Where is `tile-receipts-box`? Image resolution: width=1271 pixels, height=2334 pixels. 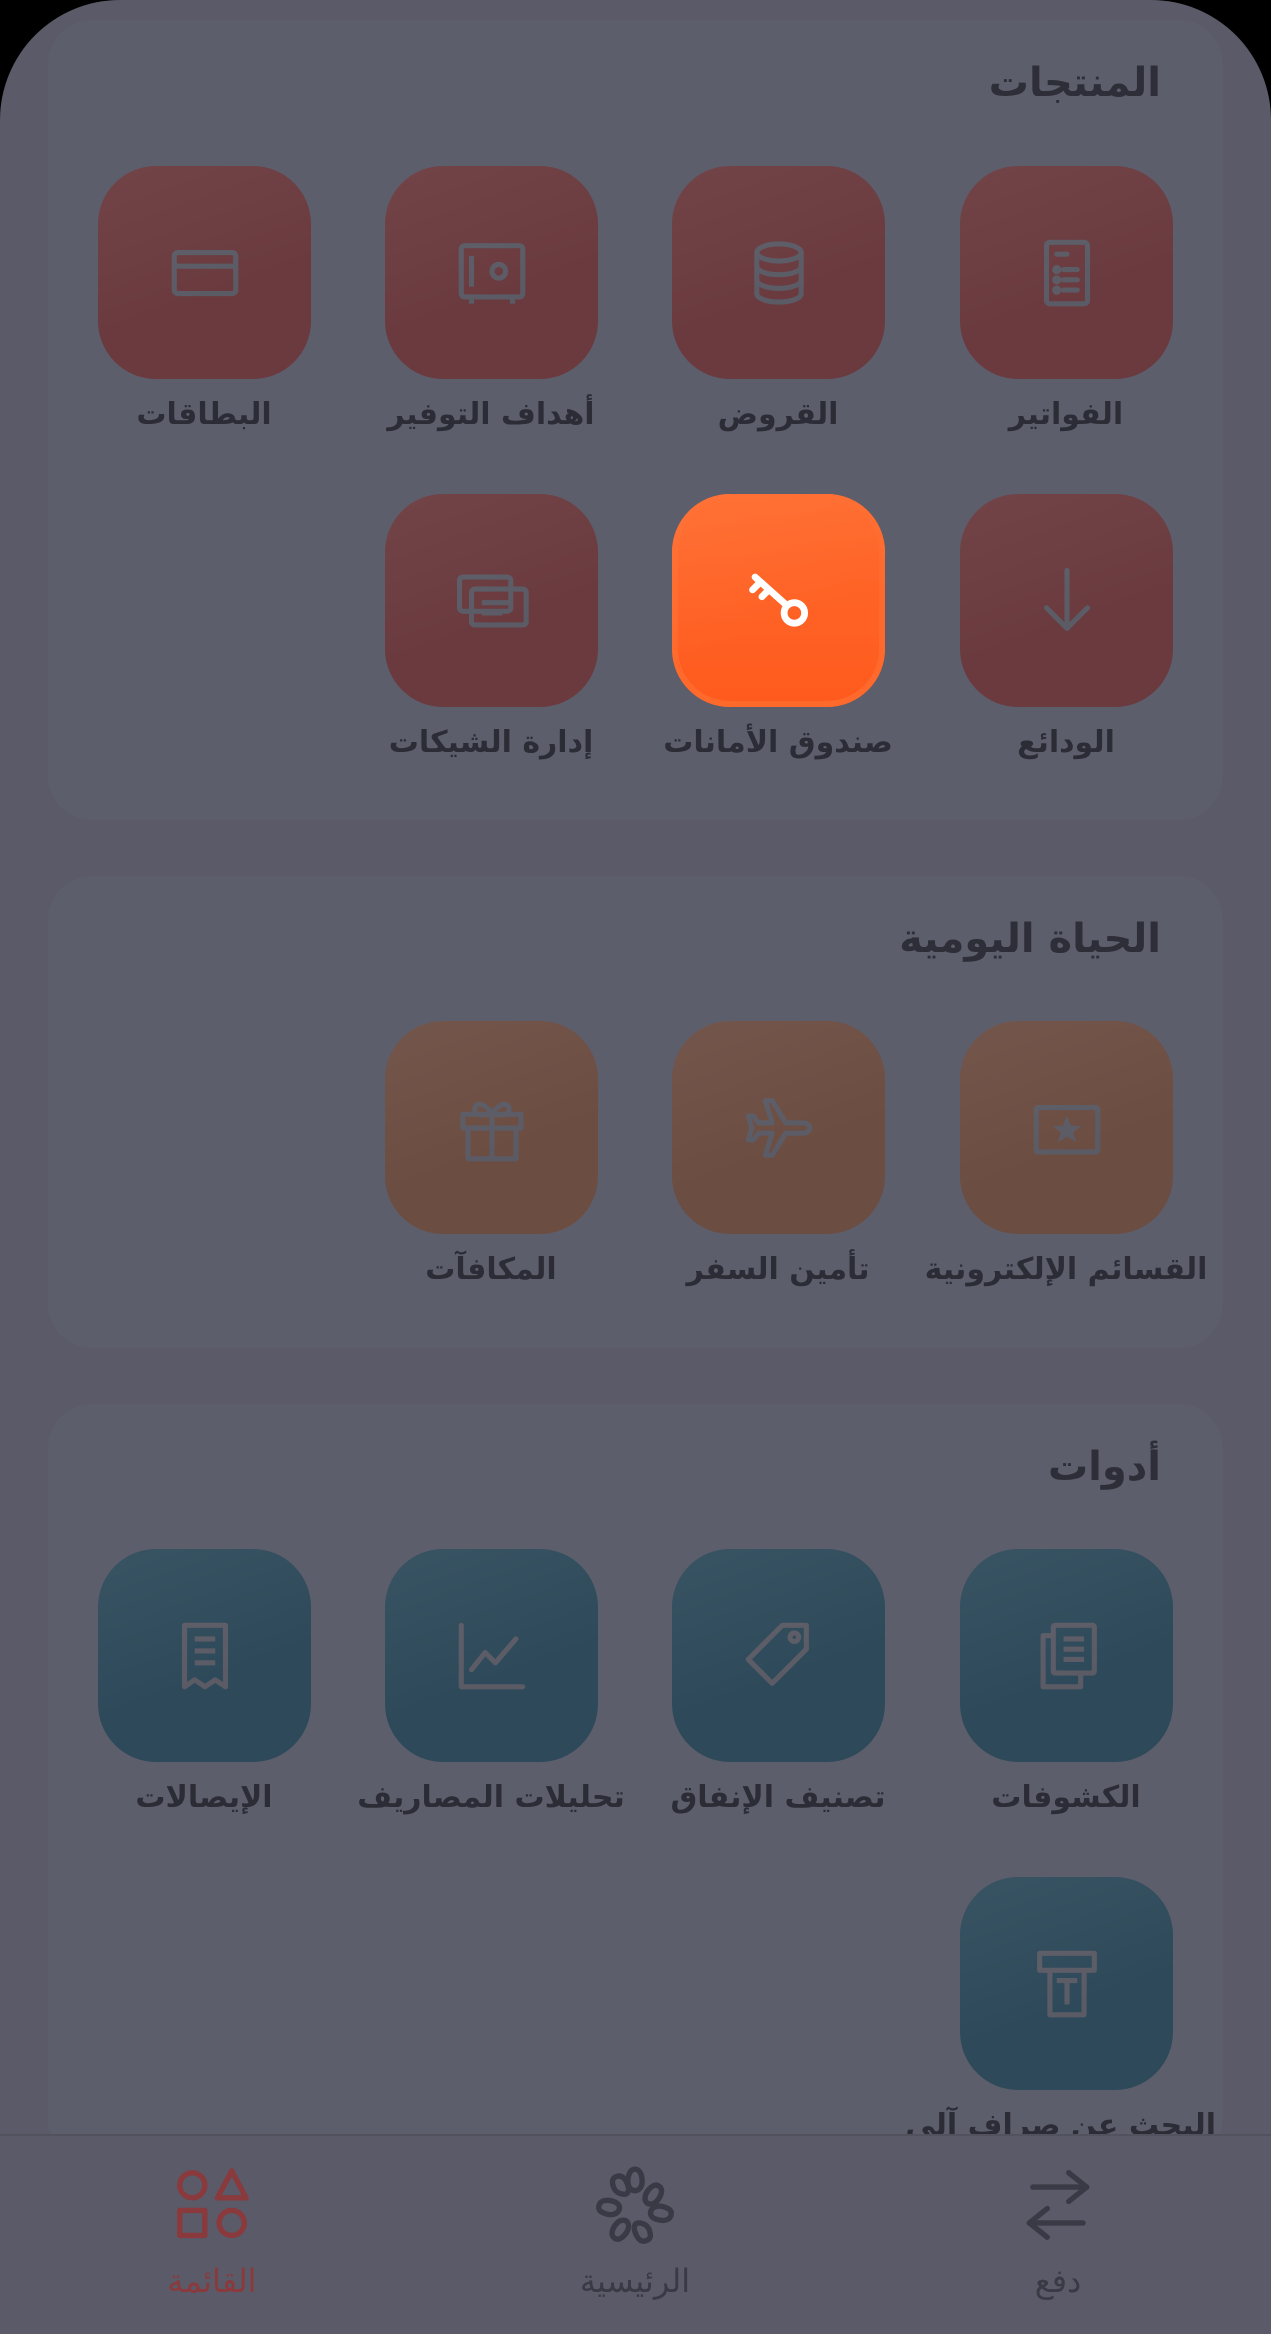
tile-receipts-box is located at coordinates (204, 1655).